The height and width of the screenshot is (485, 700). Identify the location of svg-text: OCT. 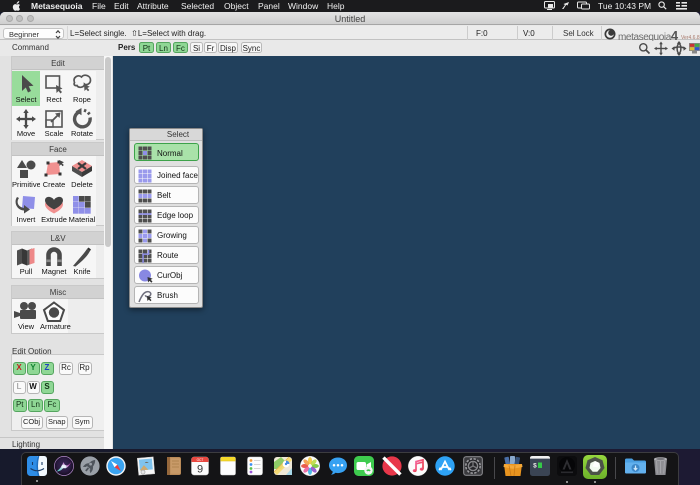
(200, 460).